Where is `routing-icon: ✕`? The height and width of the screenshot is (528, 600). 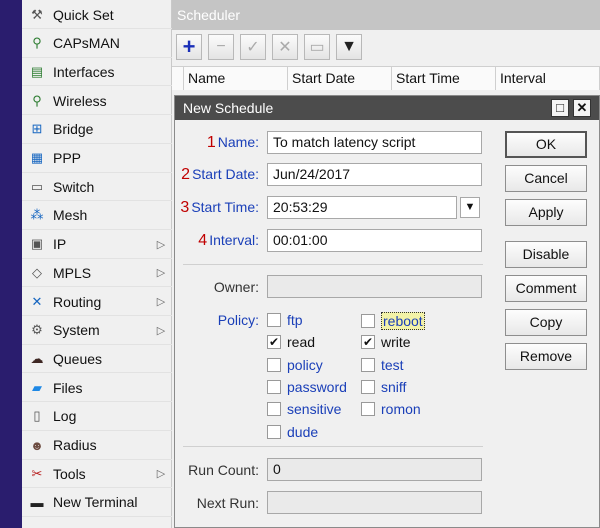 routing-icon: ✕ is located at coordinates (37, 301).